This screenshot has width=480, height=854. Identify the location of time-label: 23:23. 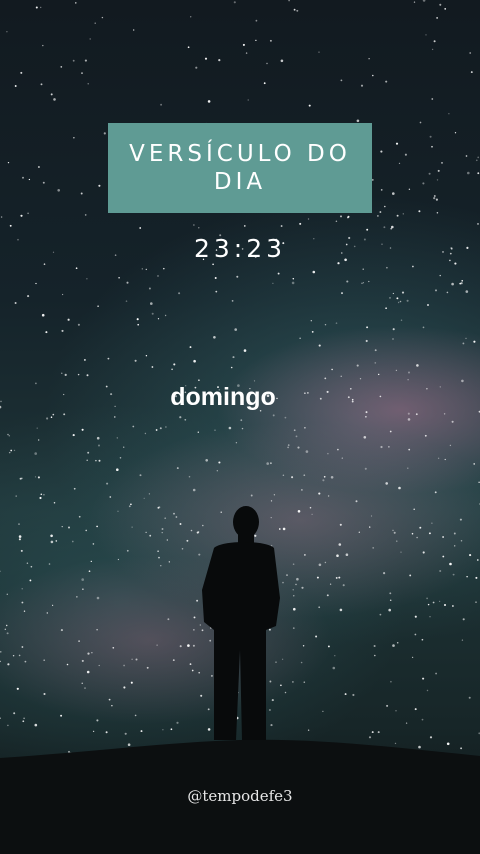
(240, 248).